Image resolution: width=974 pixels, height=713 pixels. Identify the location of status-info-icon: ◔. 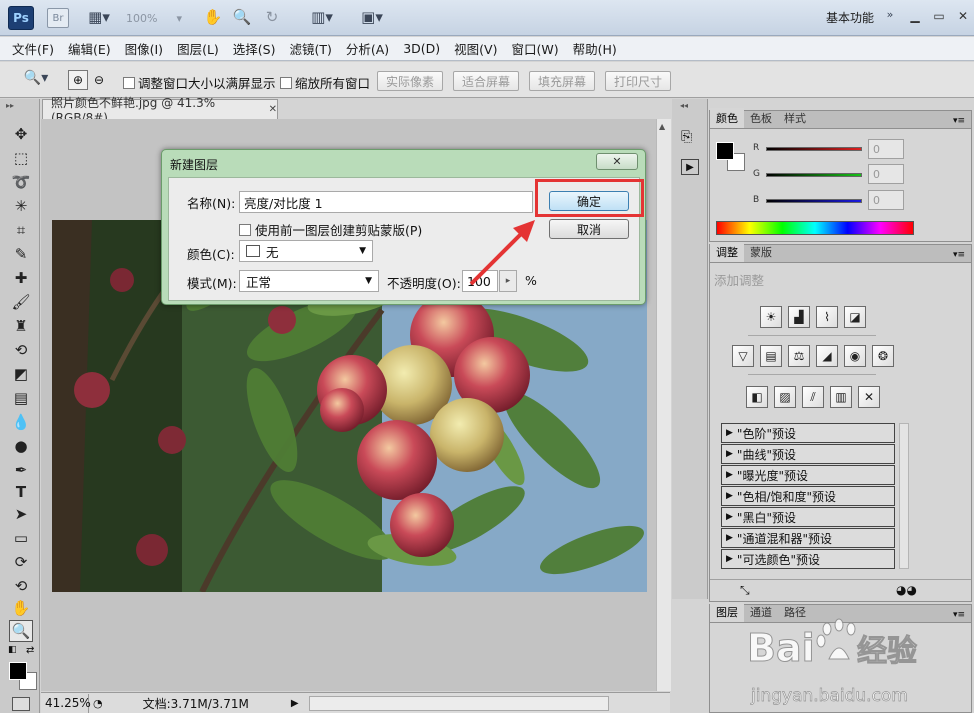
(98, 703).